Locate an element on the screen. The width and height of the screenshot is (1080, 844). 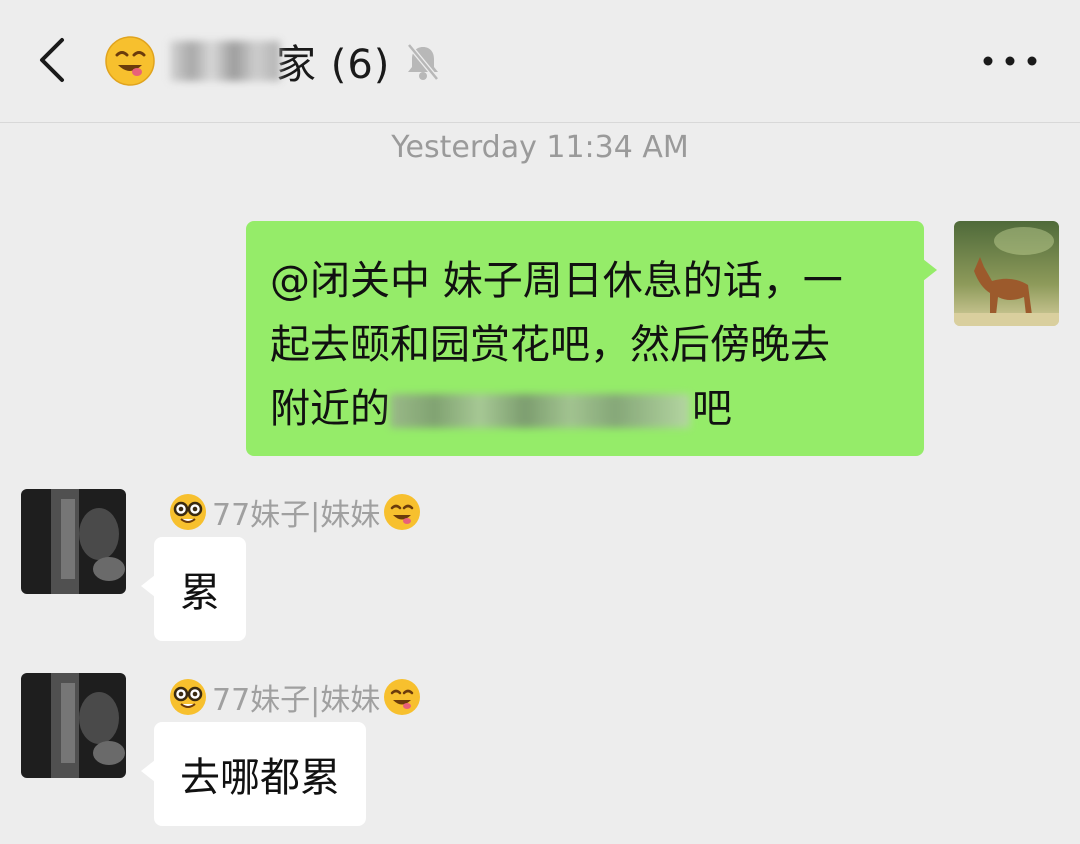
redacted-text is located at coordinates (540, 411).